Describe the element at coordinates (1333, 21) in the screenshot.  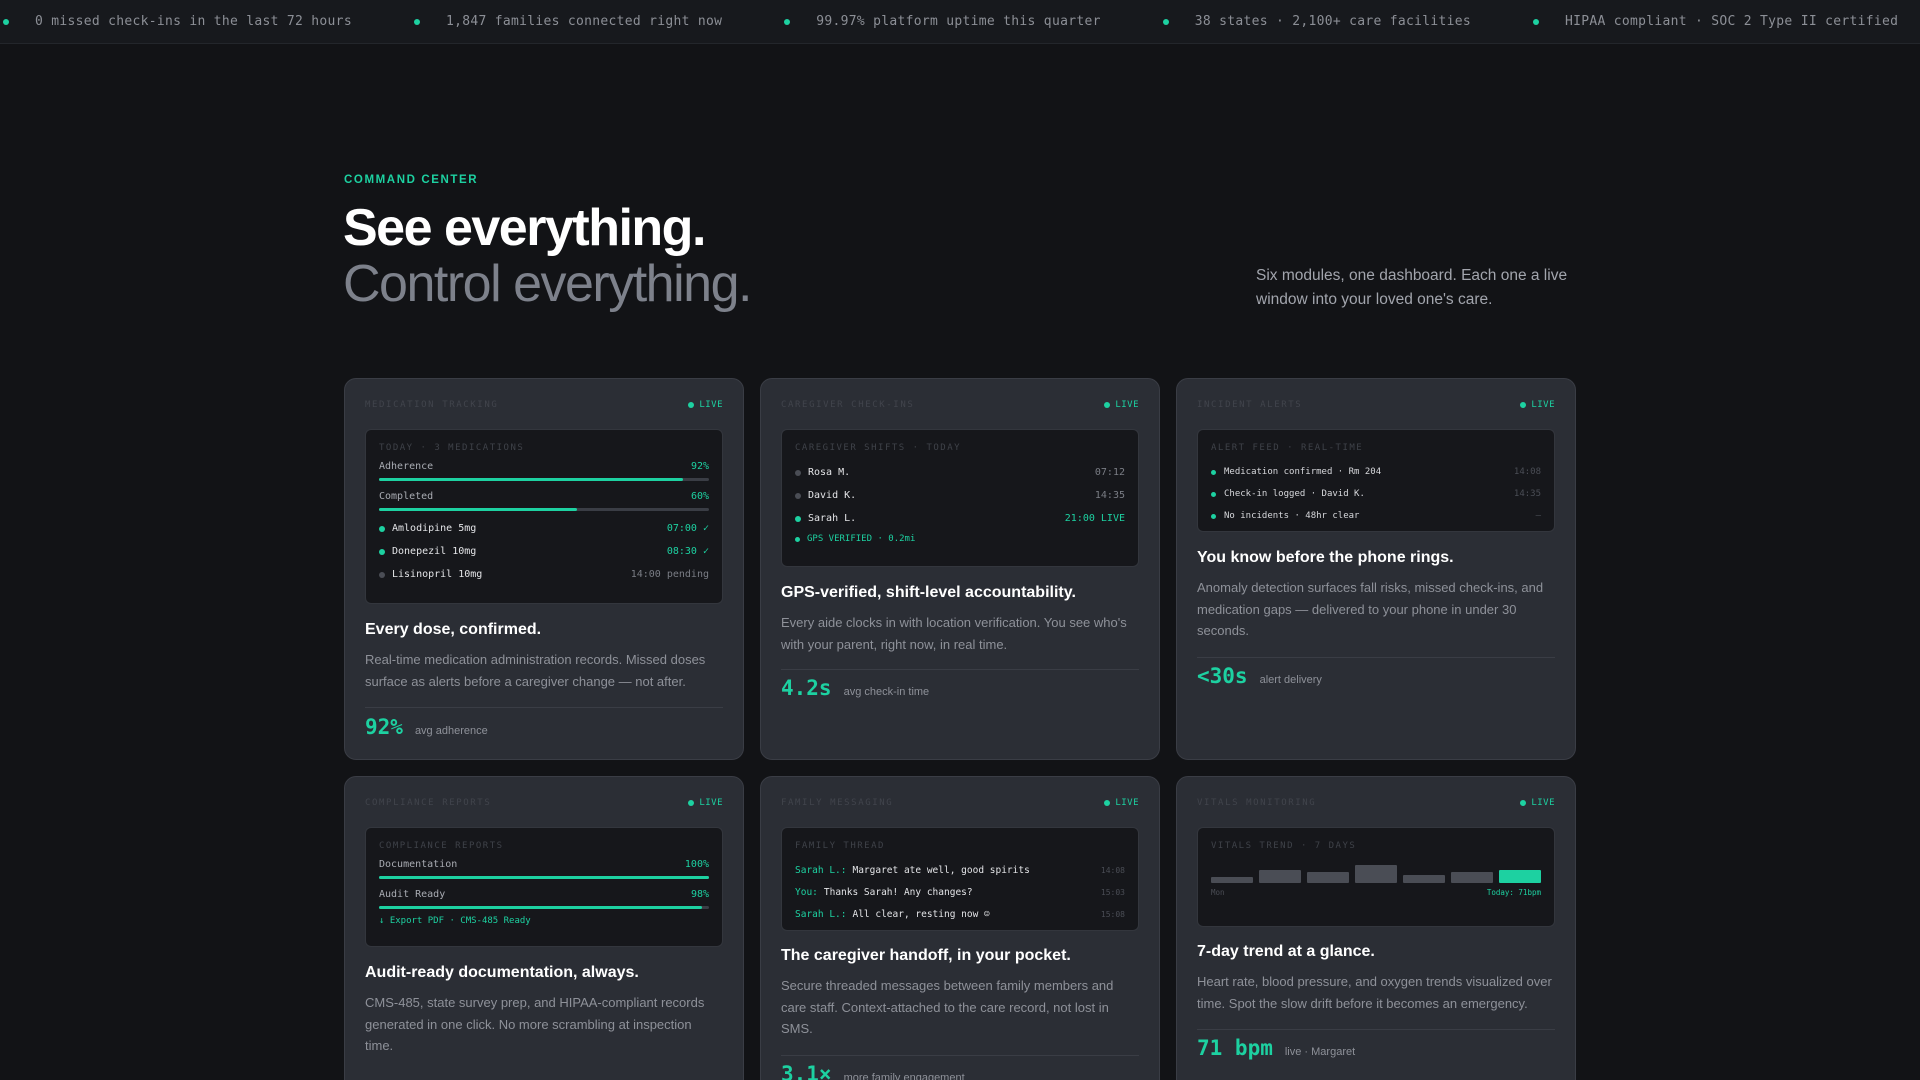
I see `ticker-text: 38 states · 2,100+ care facilities` at that location.